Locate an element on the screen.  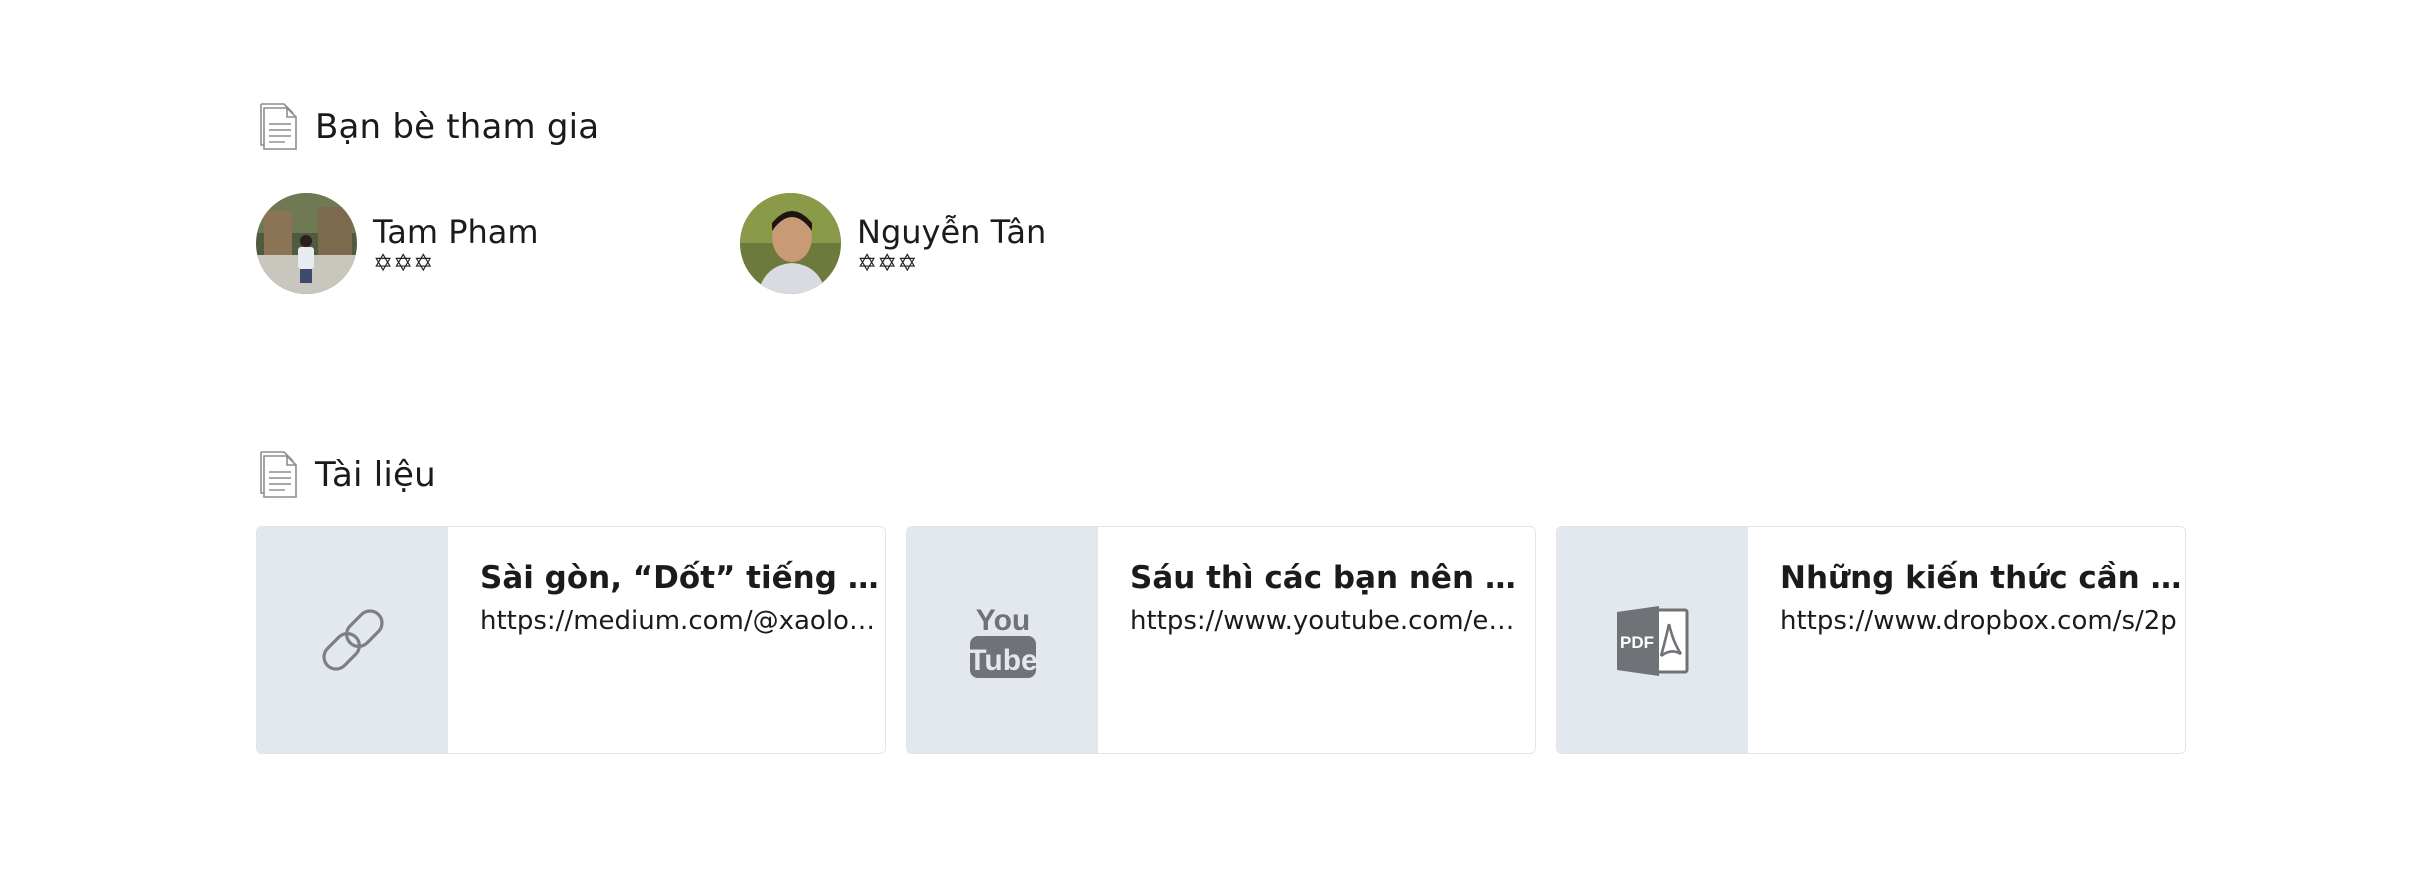
pdf-icon: PDF is located at coordinates (1652, 641).